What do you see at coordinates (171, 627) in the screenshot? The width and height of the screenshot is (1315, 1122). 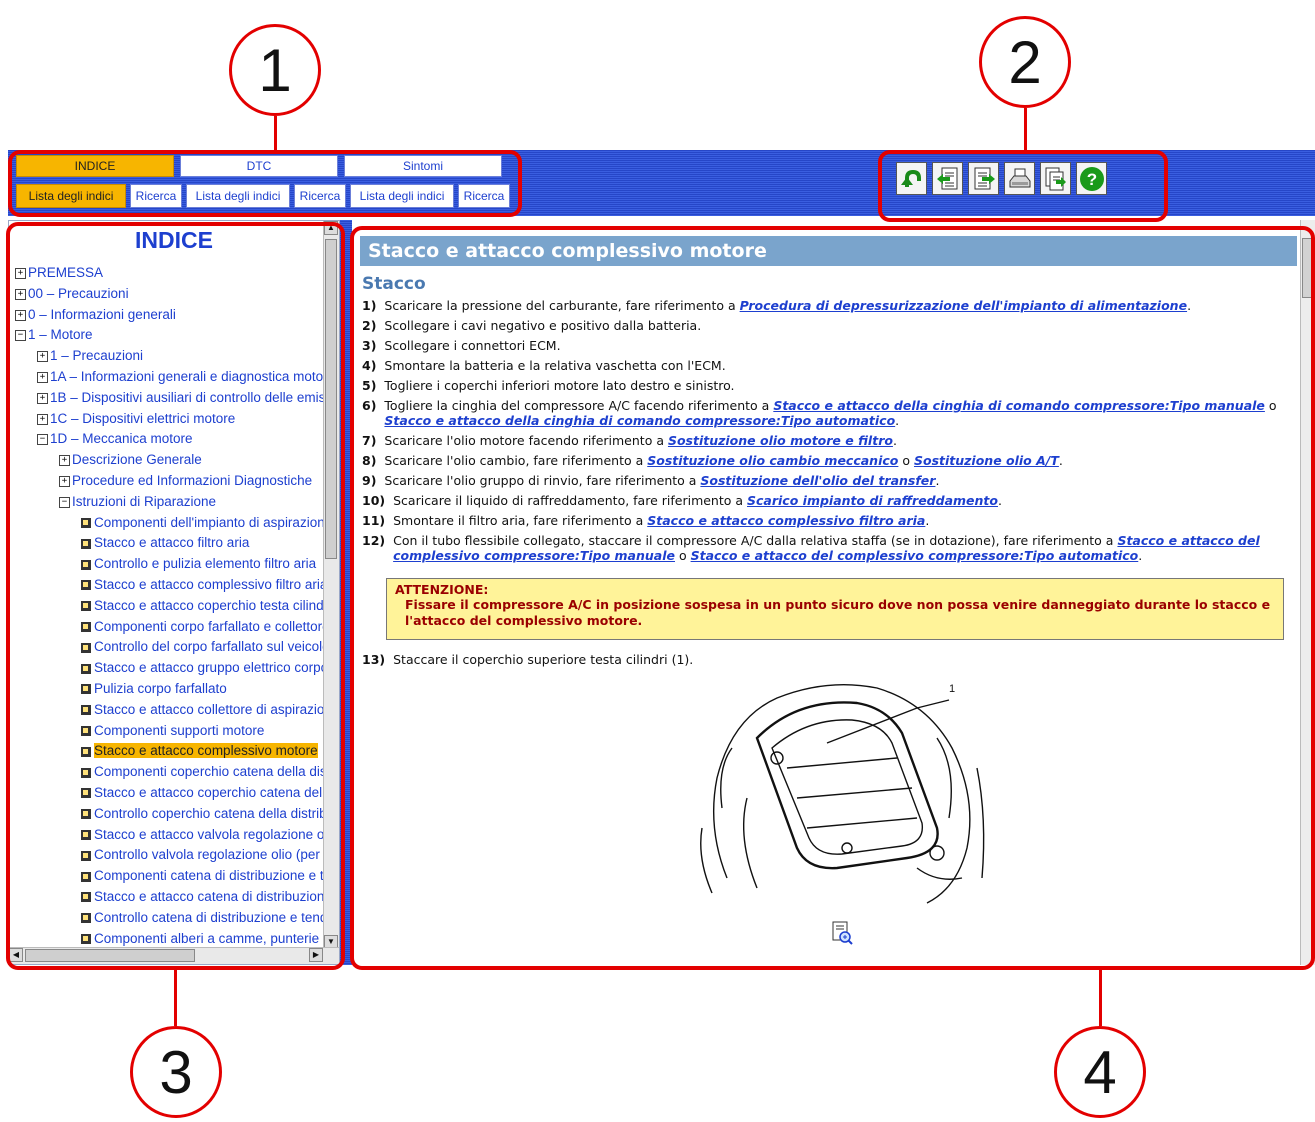 I see `tree-item: Componenti corpo farfallato e collettore` at bounding box center [171, 627].